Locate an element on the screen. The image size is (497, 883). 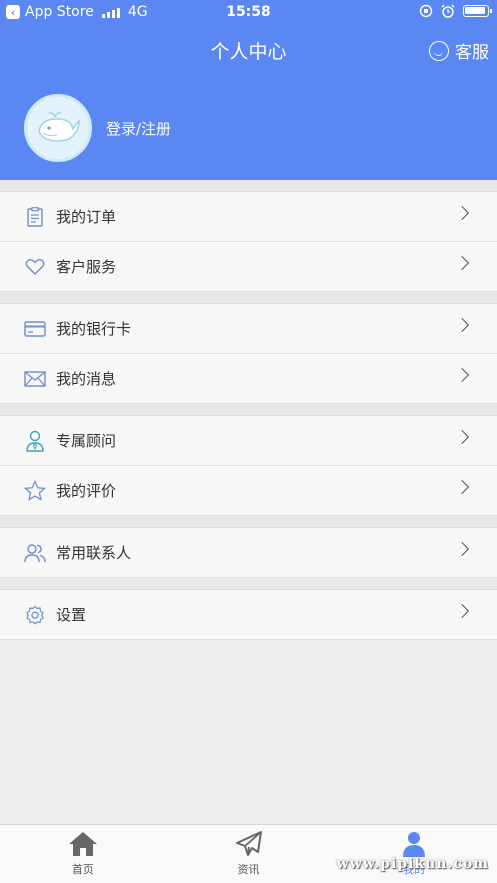
menu-item-label: 设置 is located at coordinates (71, 615).